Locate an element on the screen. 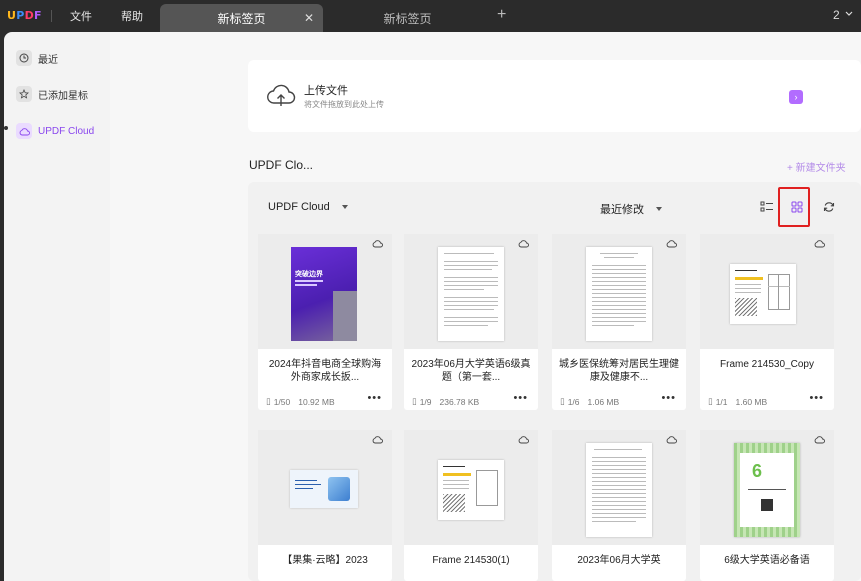 The width and height of the screenshot is (861, 581). tab-new-inactive: 新标签页 is located at coordinates (407, 18).